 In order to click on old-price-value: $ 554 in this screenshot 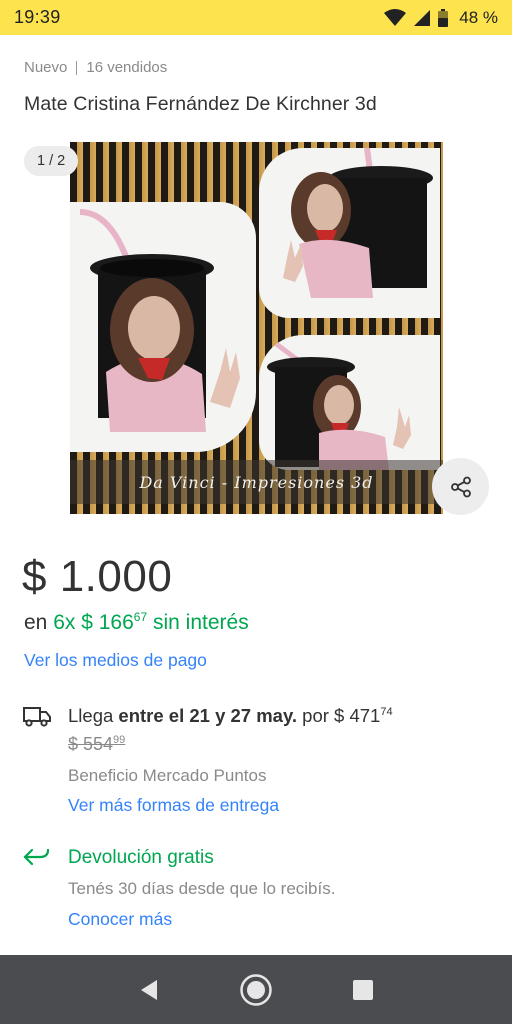, I will do `click(91, 744)`.